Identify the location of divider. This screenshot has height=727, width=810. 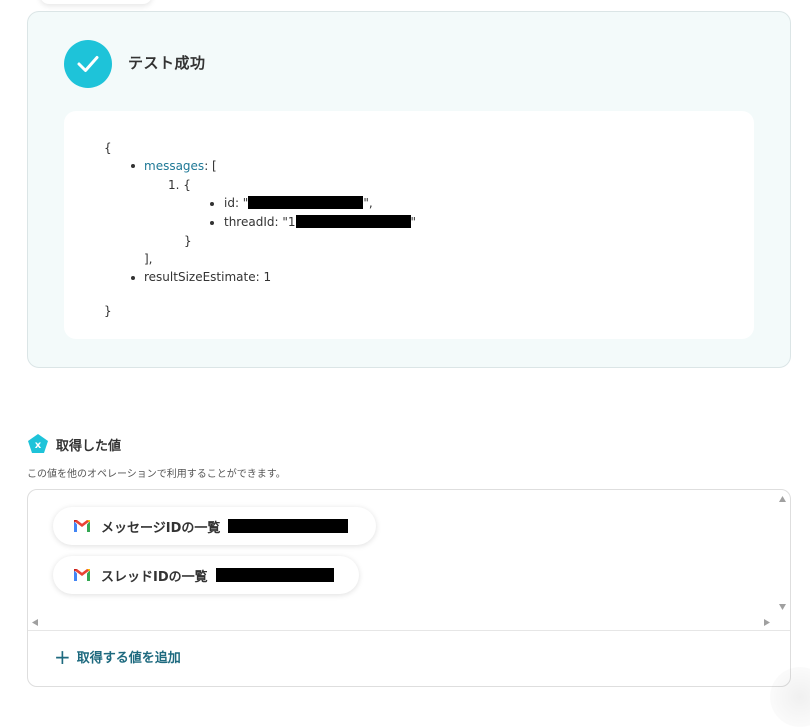
(409, 630).